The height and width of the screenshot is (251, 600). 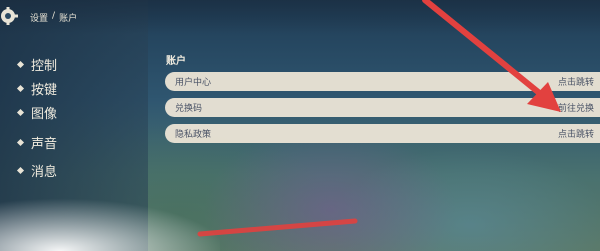 I want to click on underline-stroke, so click(x=277, y=227).